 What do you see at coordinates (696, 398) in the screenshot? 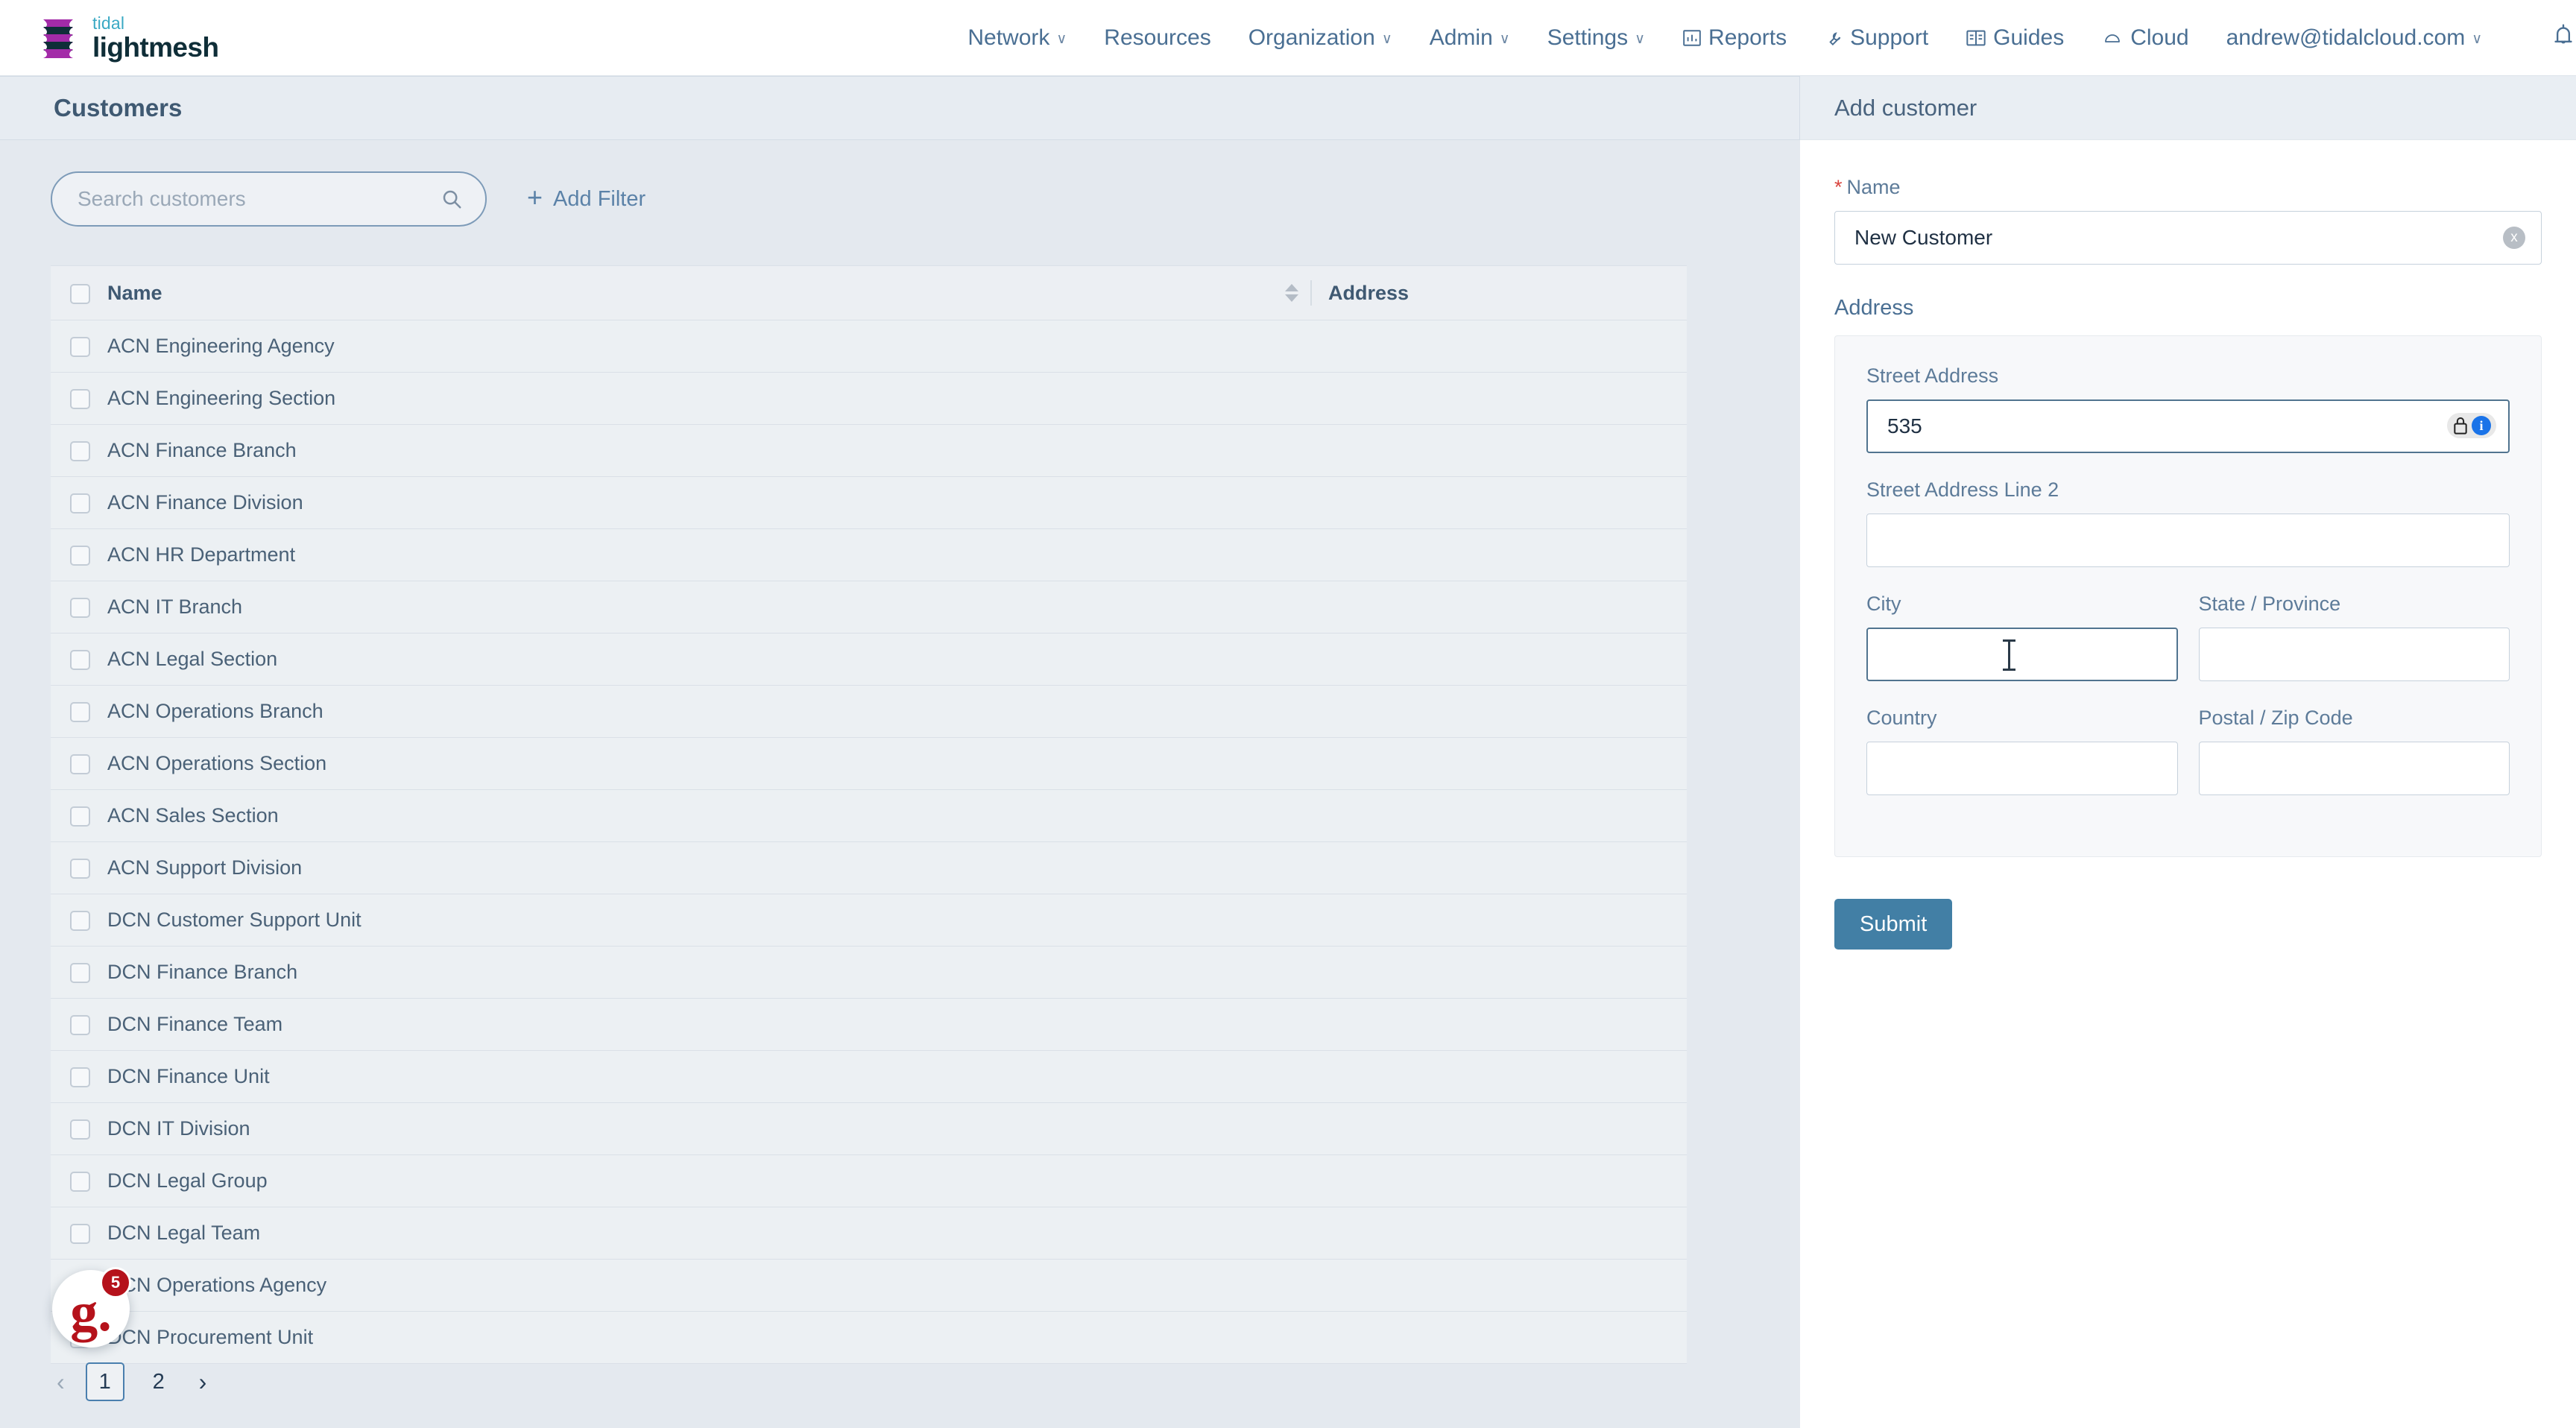
I see `row-name-cell: ACN Engineering Section` at bounding box center [696, 398].